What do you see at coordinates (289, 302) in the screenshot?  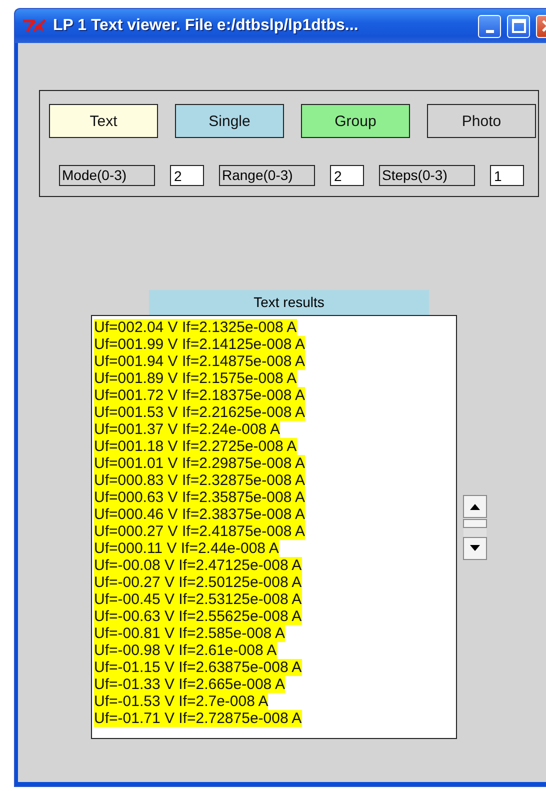 I see `results-header: Text results` at bounding box center [289, 302].